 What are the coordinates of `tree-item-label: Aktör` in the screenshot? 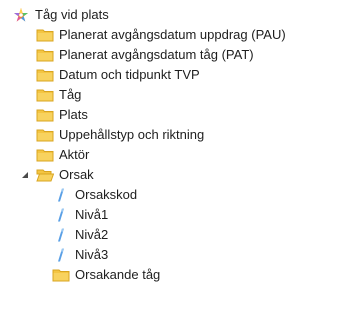 It's located at (74, 154).